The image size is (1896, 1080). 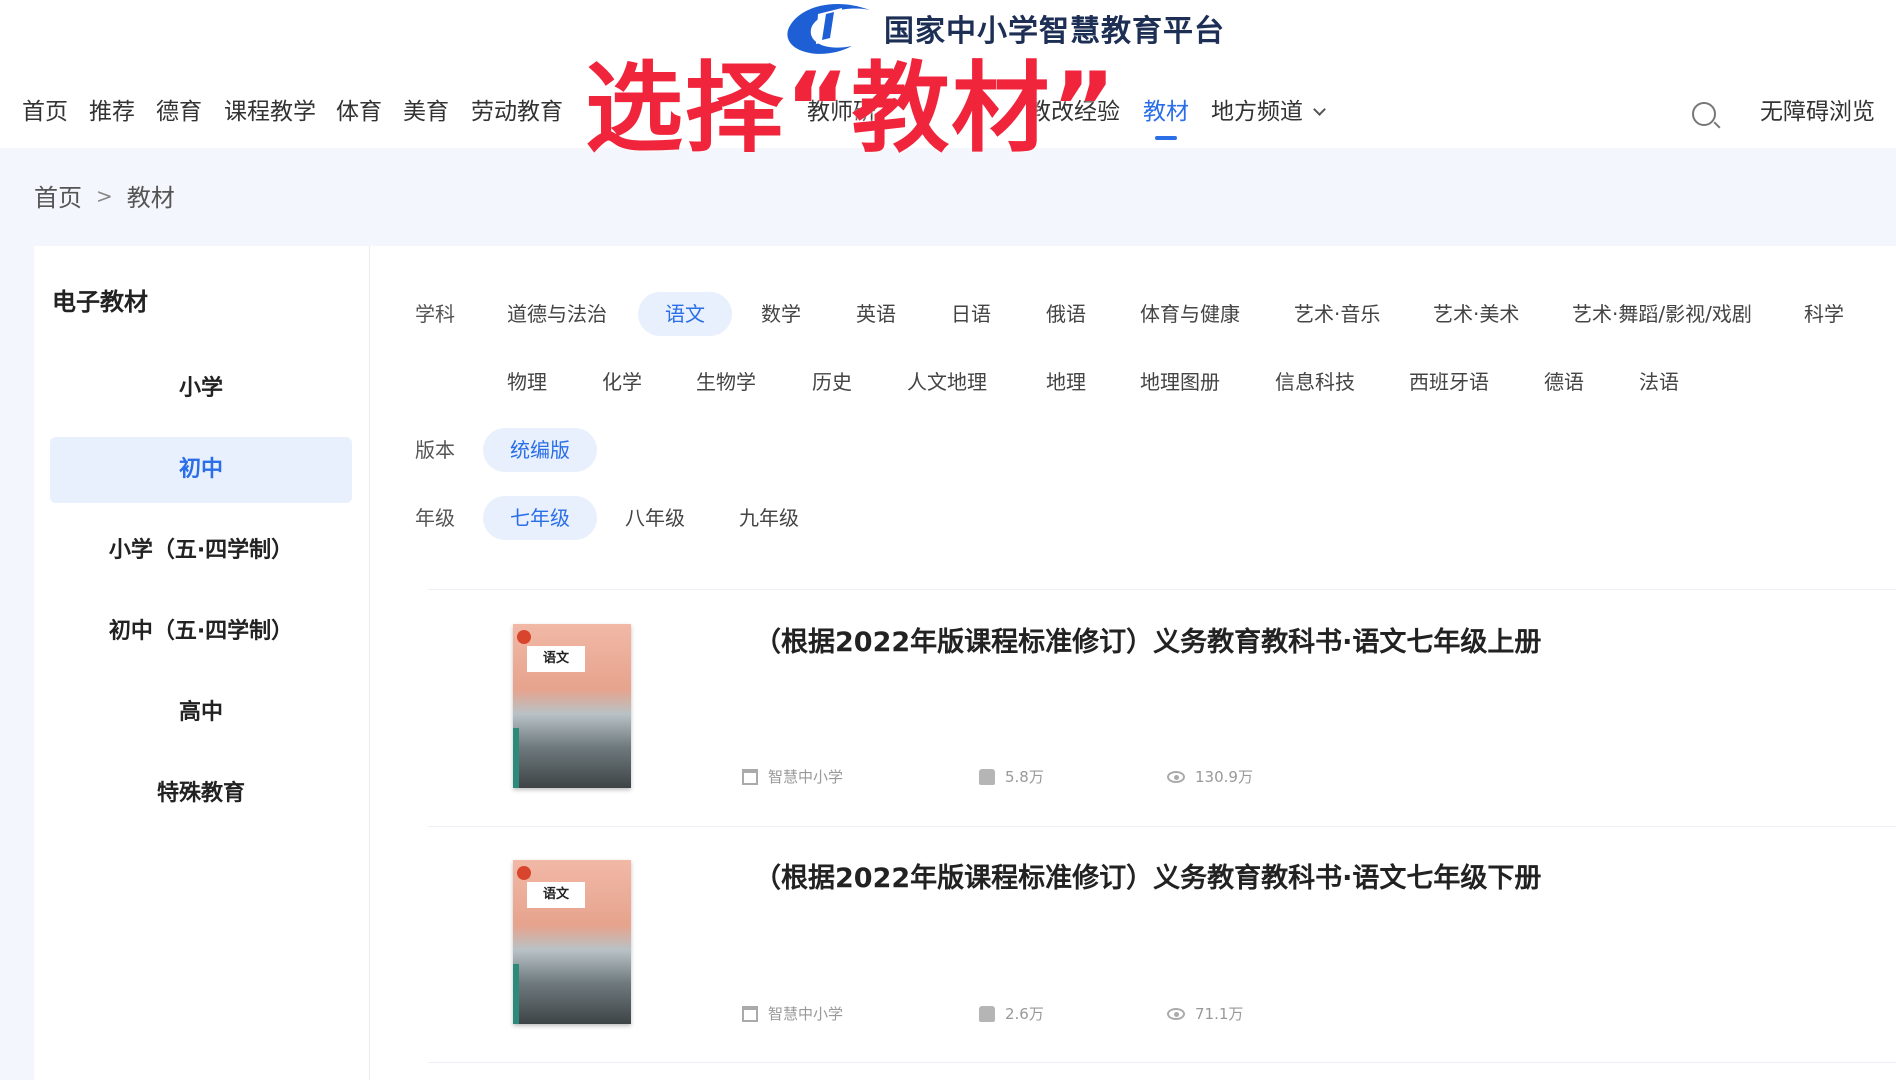 What do you see at coordinates (270, 112) in the screenshot?
I see `nav-item-course-teaching: 课程教学` at bounding box center [270, 112].